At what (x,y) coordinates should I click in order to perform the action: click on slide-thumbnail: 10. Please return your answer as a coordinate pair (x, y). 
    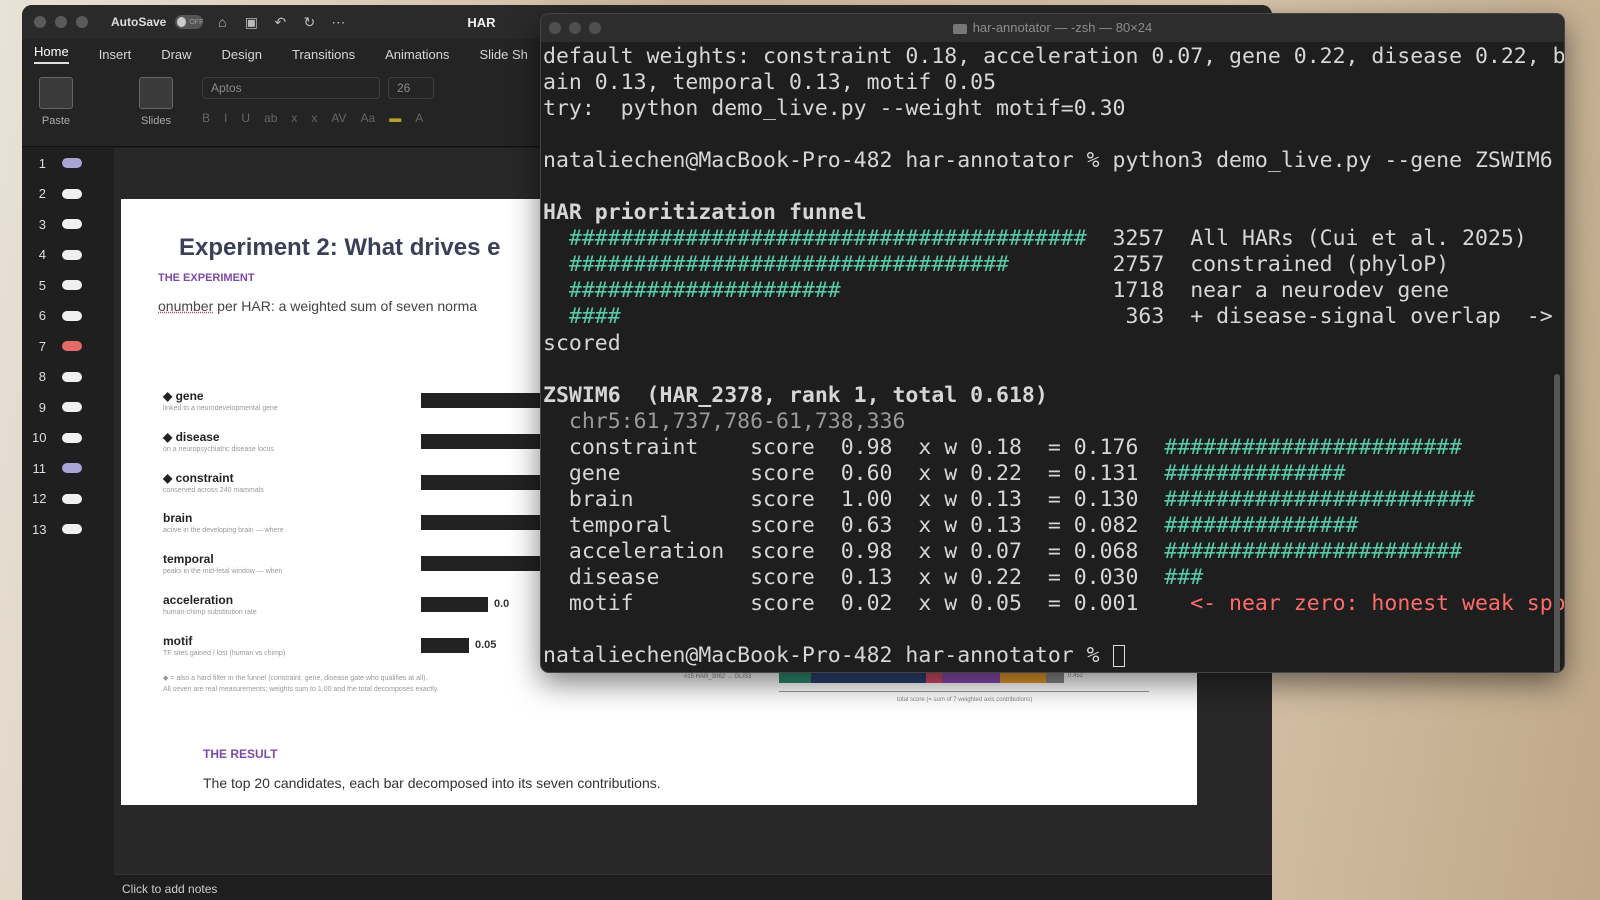
    Looking at the image, I should click on (67, 438).